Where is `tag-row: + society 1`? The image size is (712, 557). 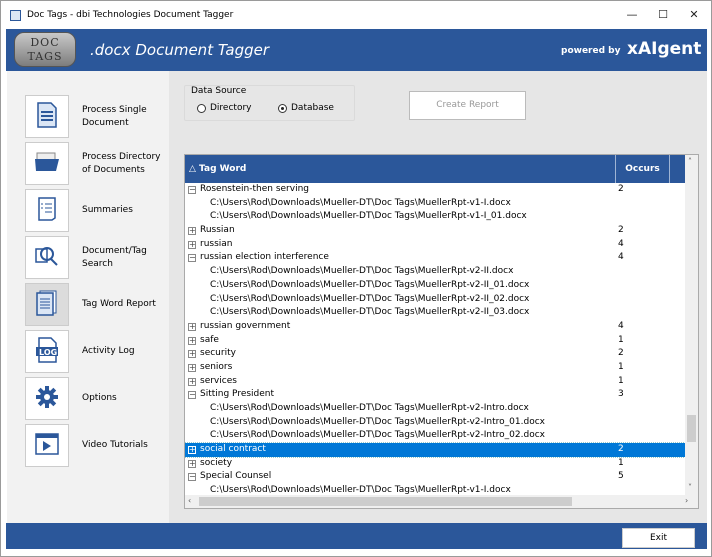
tag-row: + society 1 is located at coordinates (435, 464).